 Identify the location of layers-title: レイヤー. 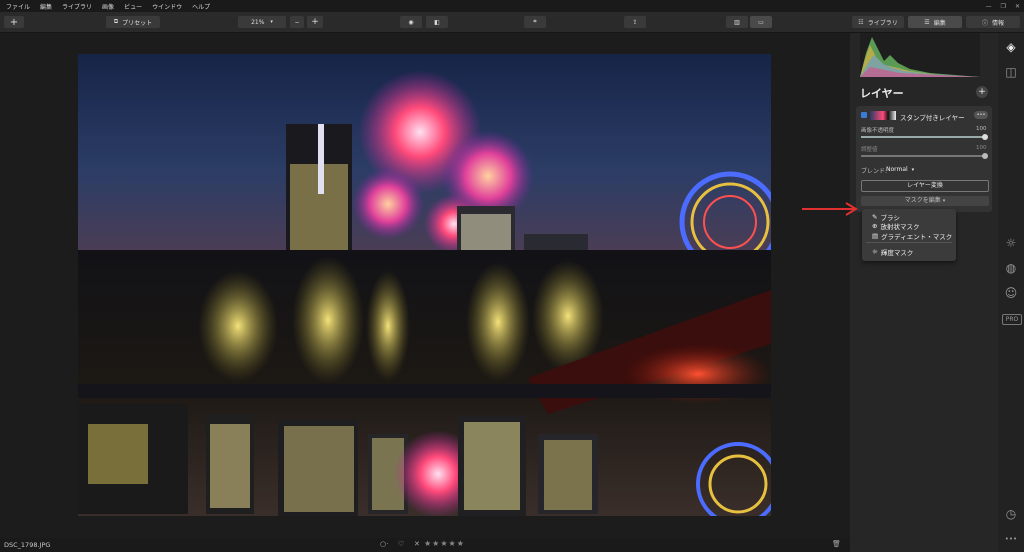
(882, 93).